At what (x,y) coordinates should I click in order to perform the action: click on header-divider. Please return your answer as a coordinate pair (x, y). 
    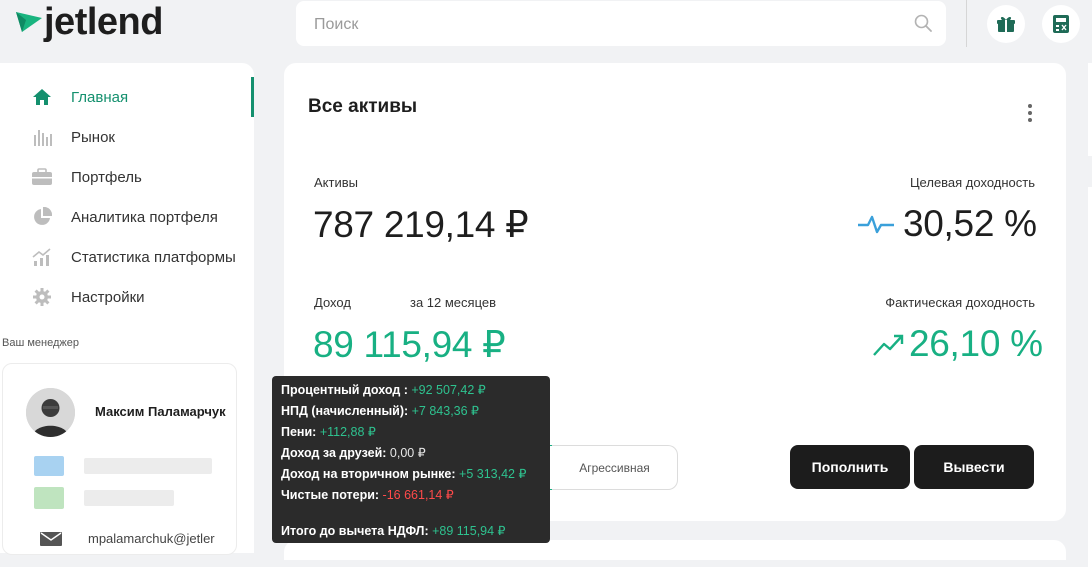
    Looking at the image, I should click on (966, 23).